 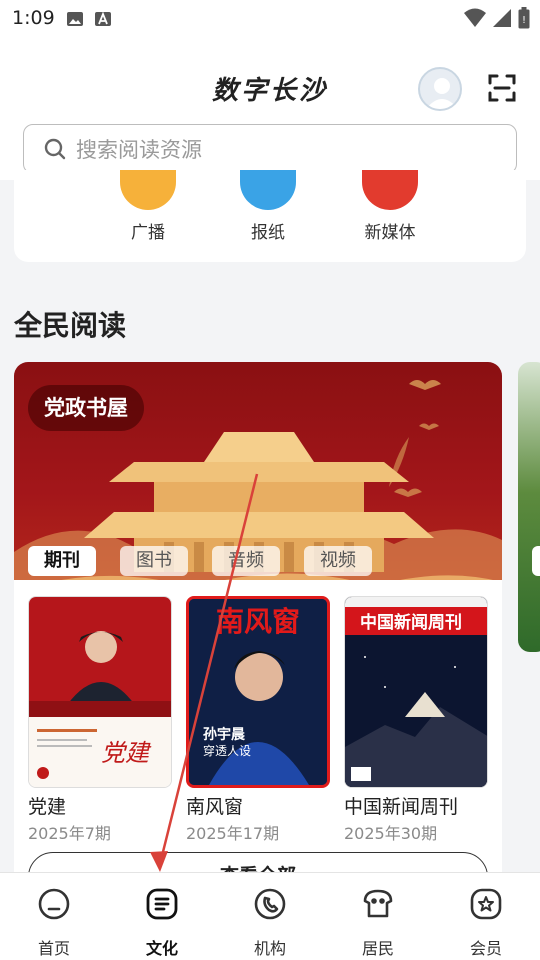 I want to click on gallery-notification-icon, so click(x=75, y=19).